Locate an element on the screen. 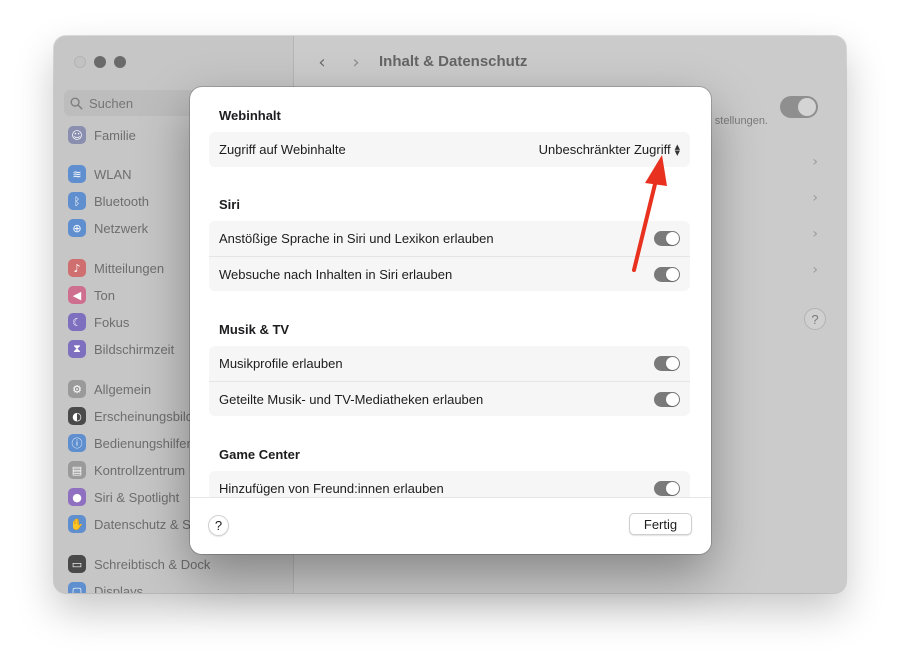  sidebar-item-label: Schreibtisch & Dock is located at coordinates (152, 564).